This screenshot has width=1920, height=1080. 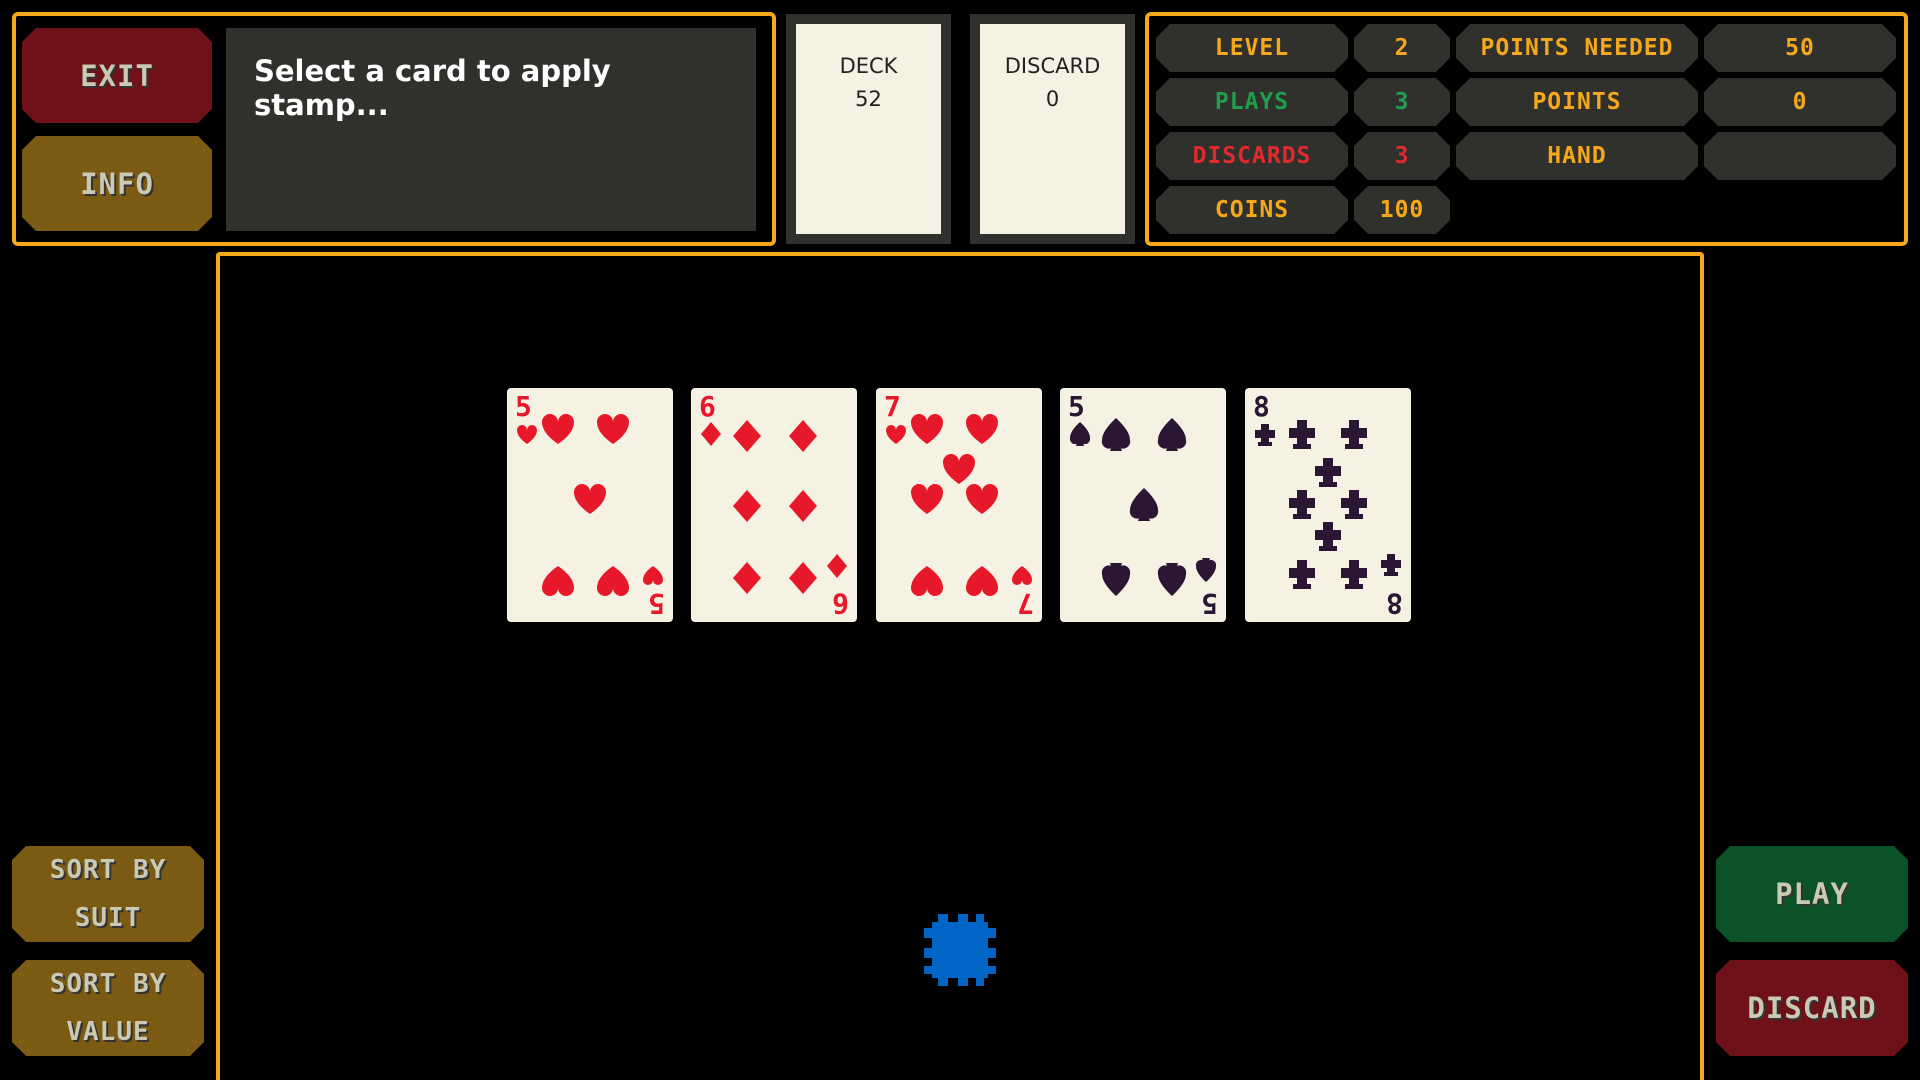 I want to click on plays-value: 3, so click(x=1402, y=102).